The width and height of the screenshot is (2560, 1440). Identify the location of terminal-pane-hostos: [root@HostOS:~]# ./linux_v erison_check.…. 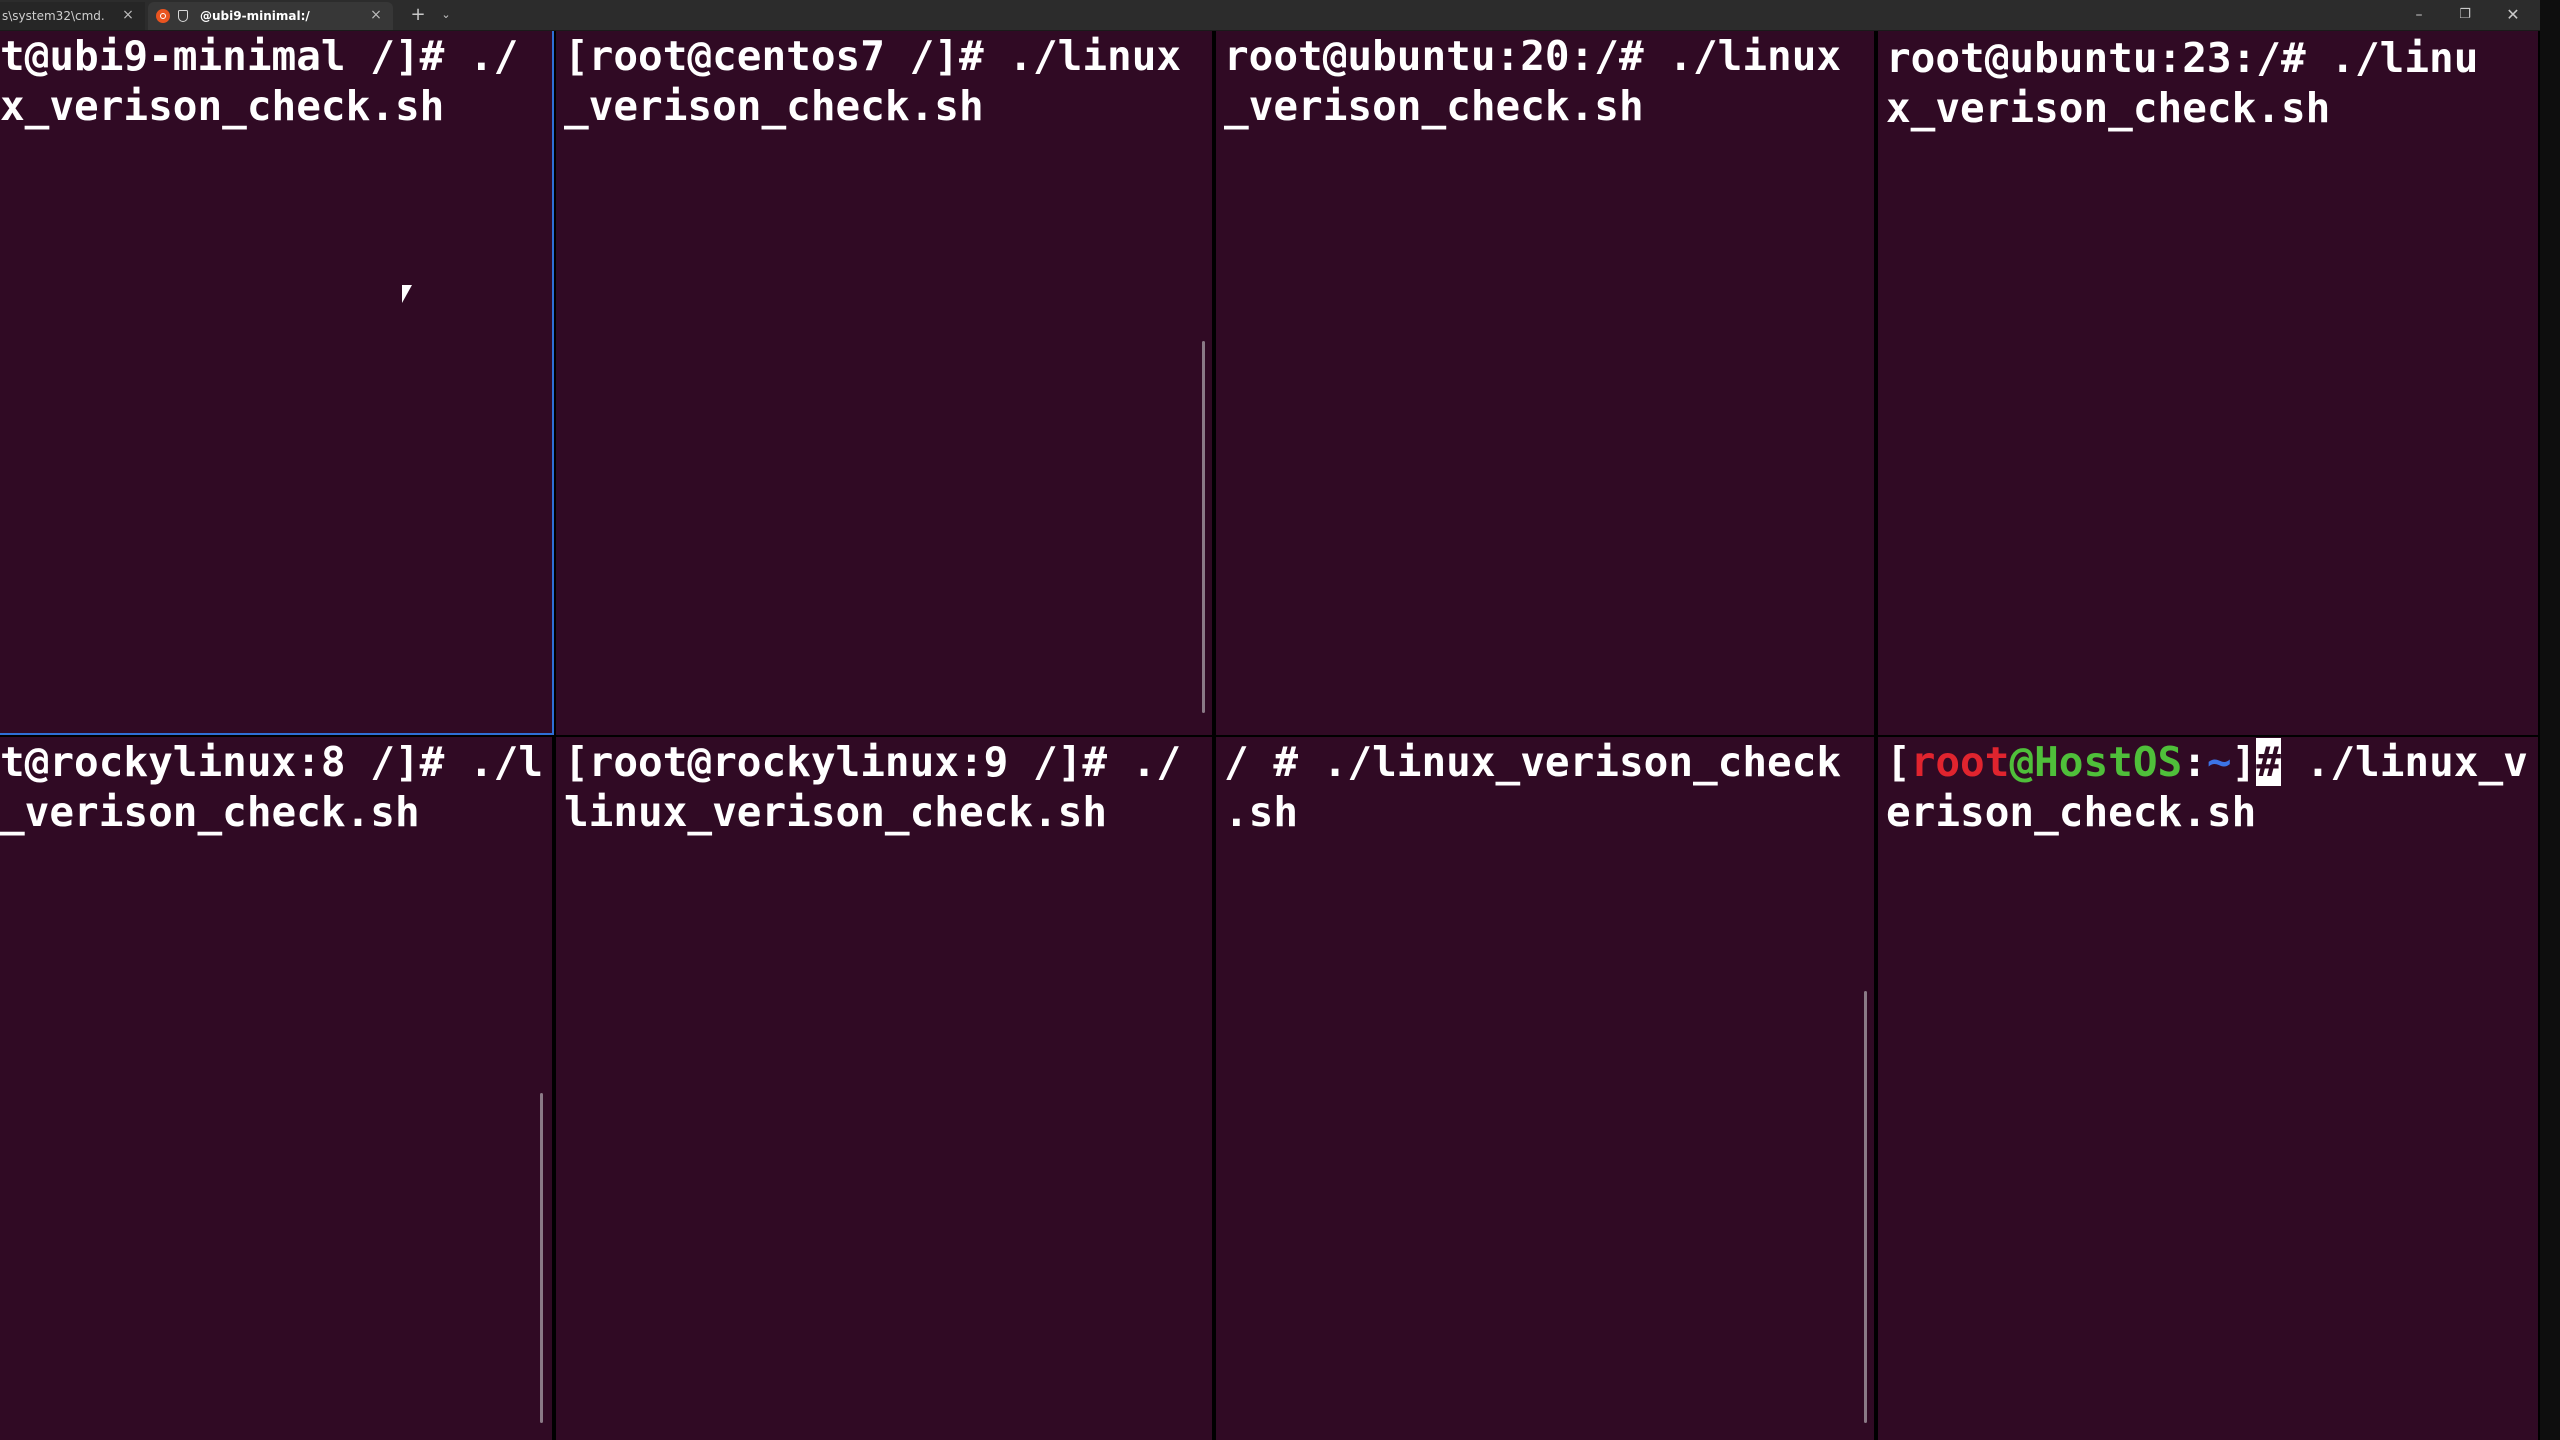
(2208, 1088).